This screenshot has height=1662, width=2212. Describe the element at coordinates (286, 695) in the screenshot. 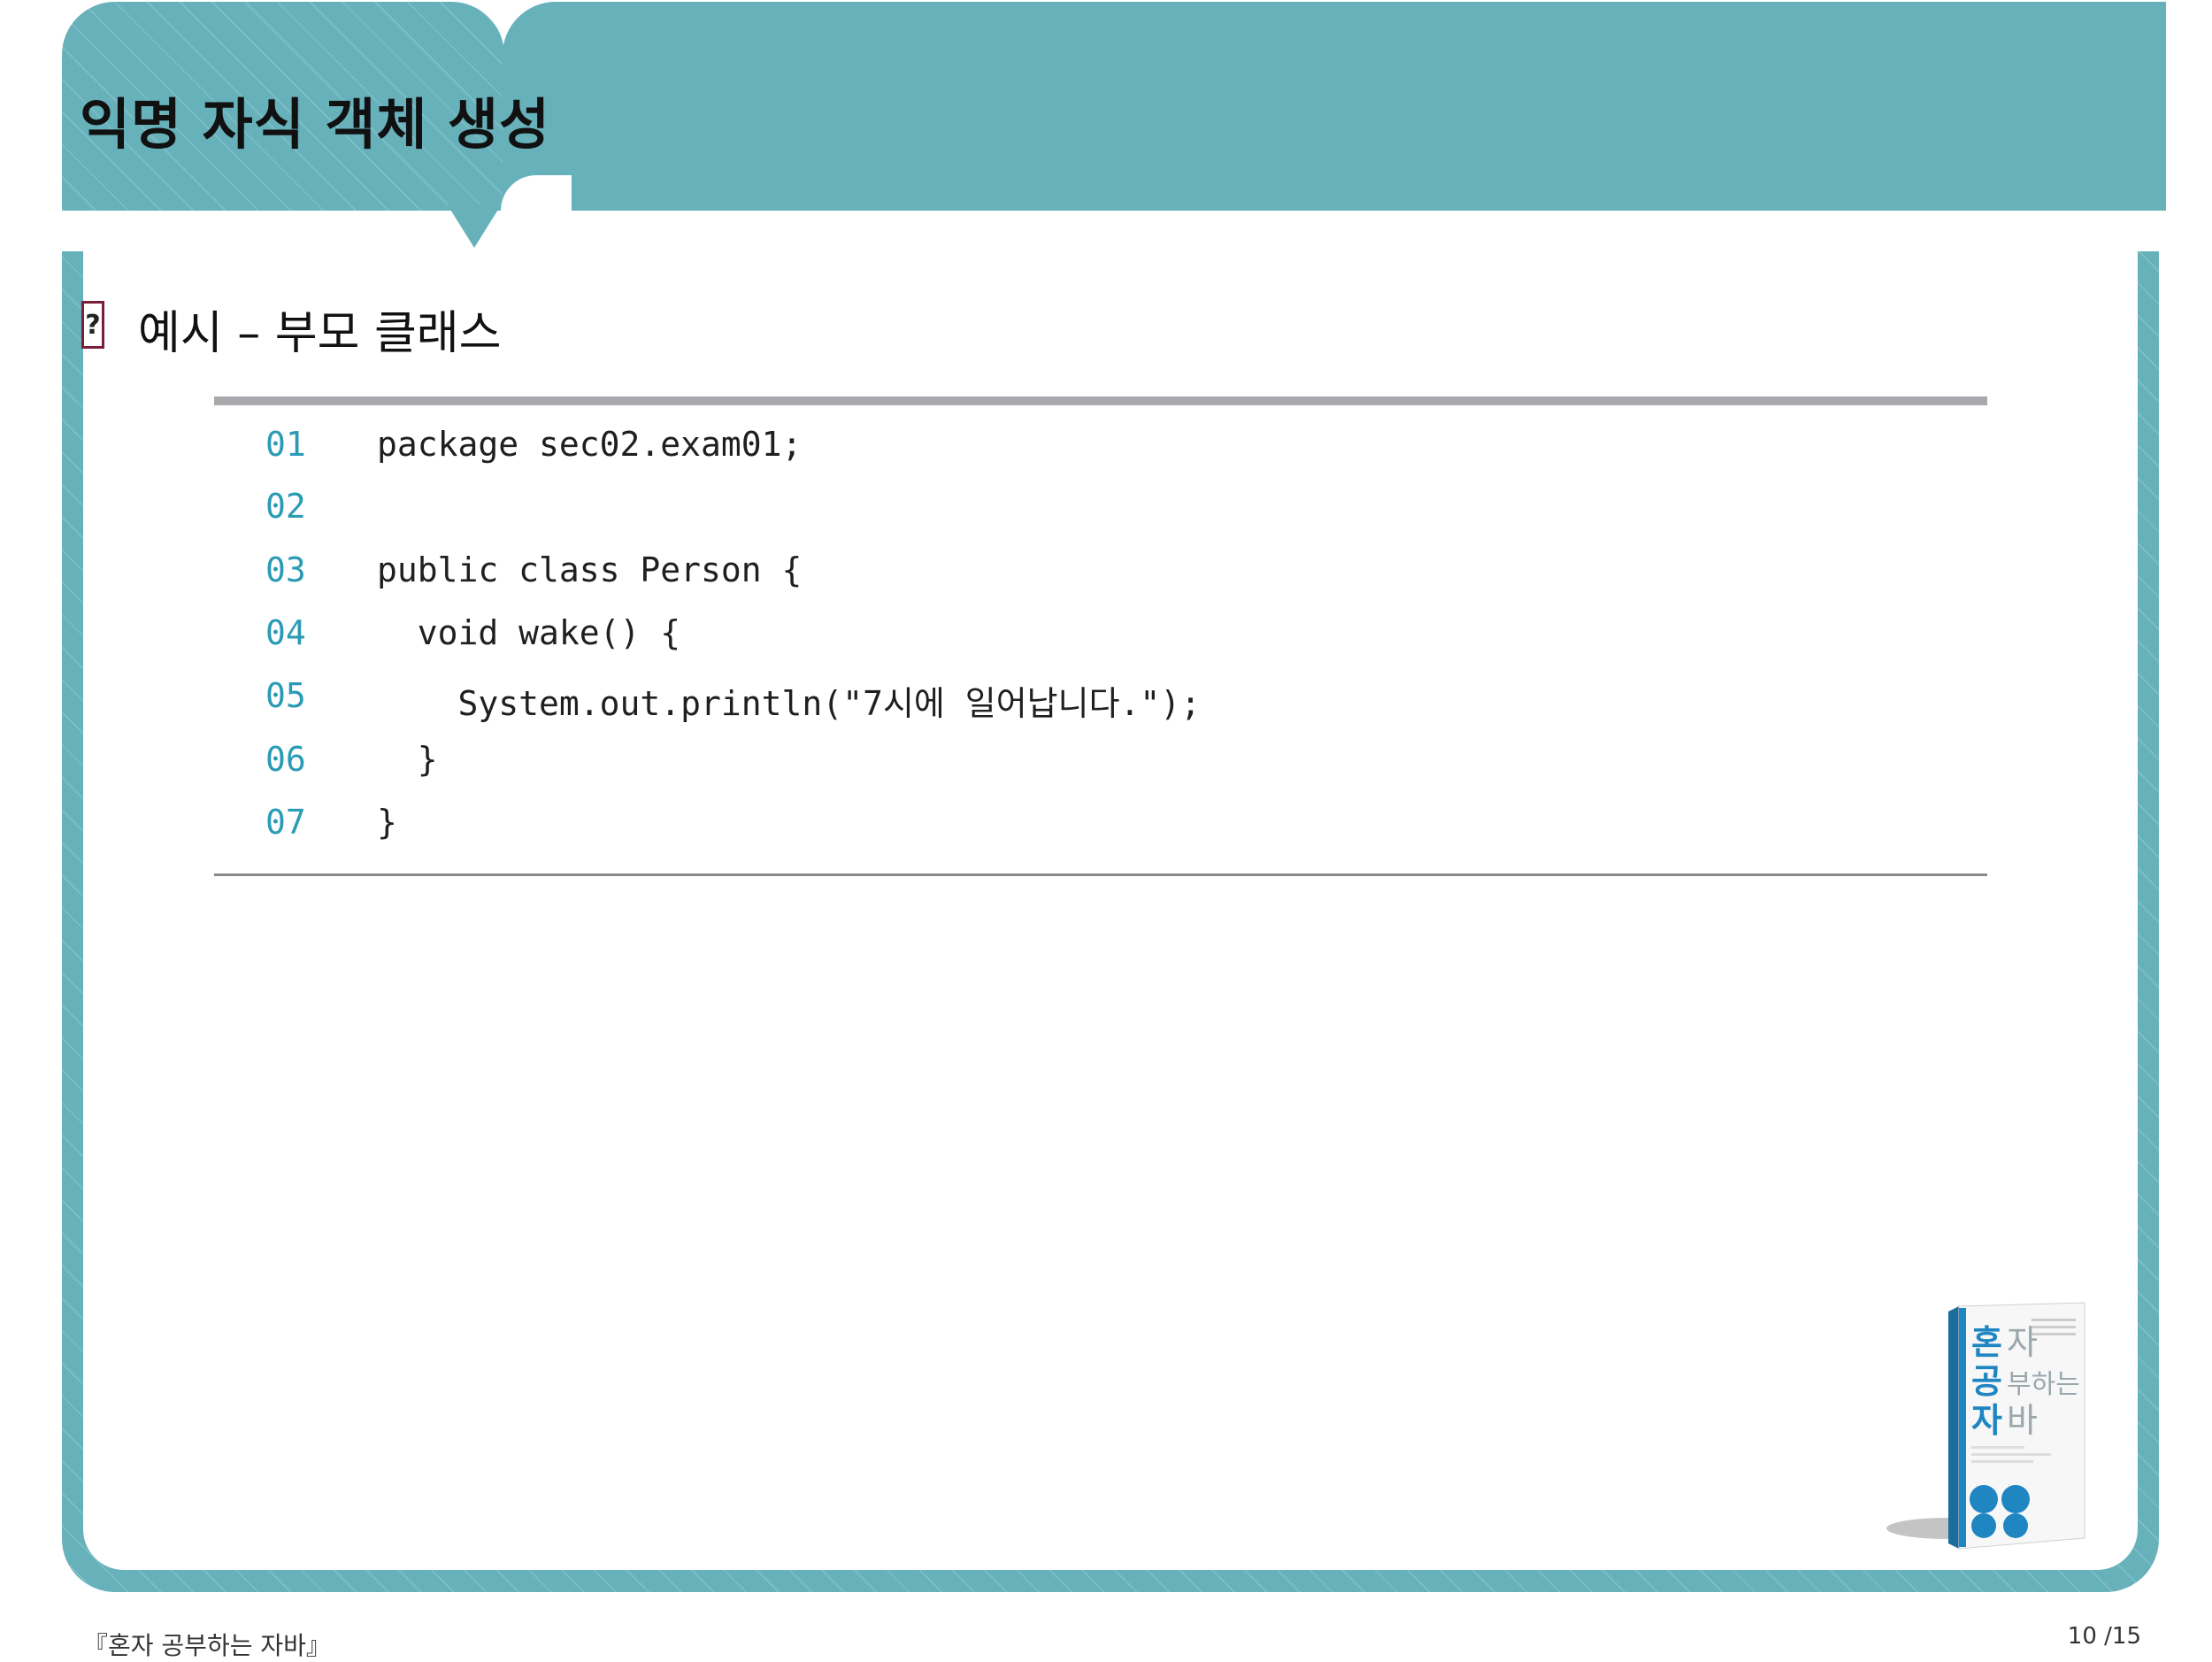

I see `line-number: 05` at that location.